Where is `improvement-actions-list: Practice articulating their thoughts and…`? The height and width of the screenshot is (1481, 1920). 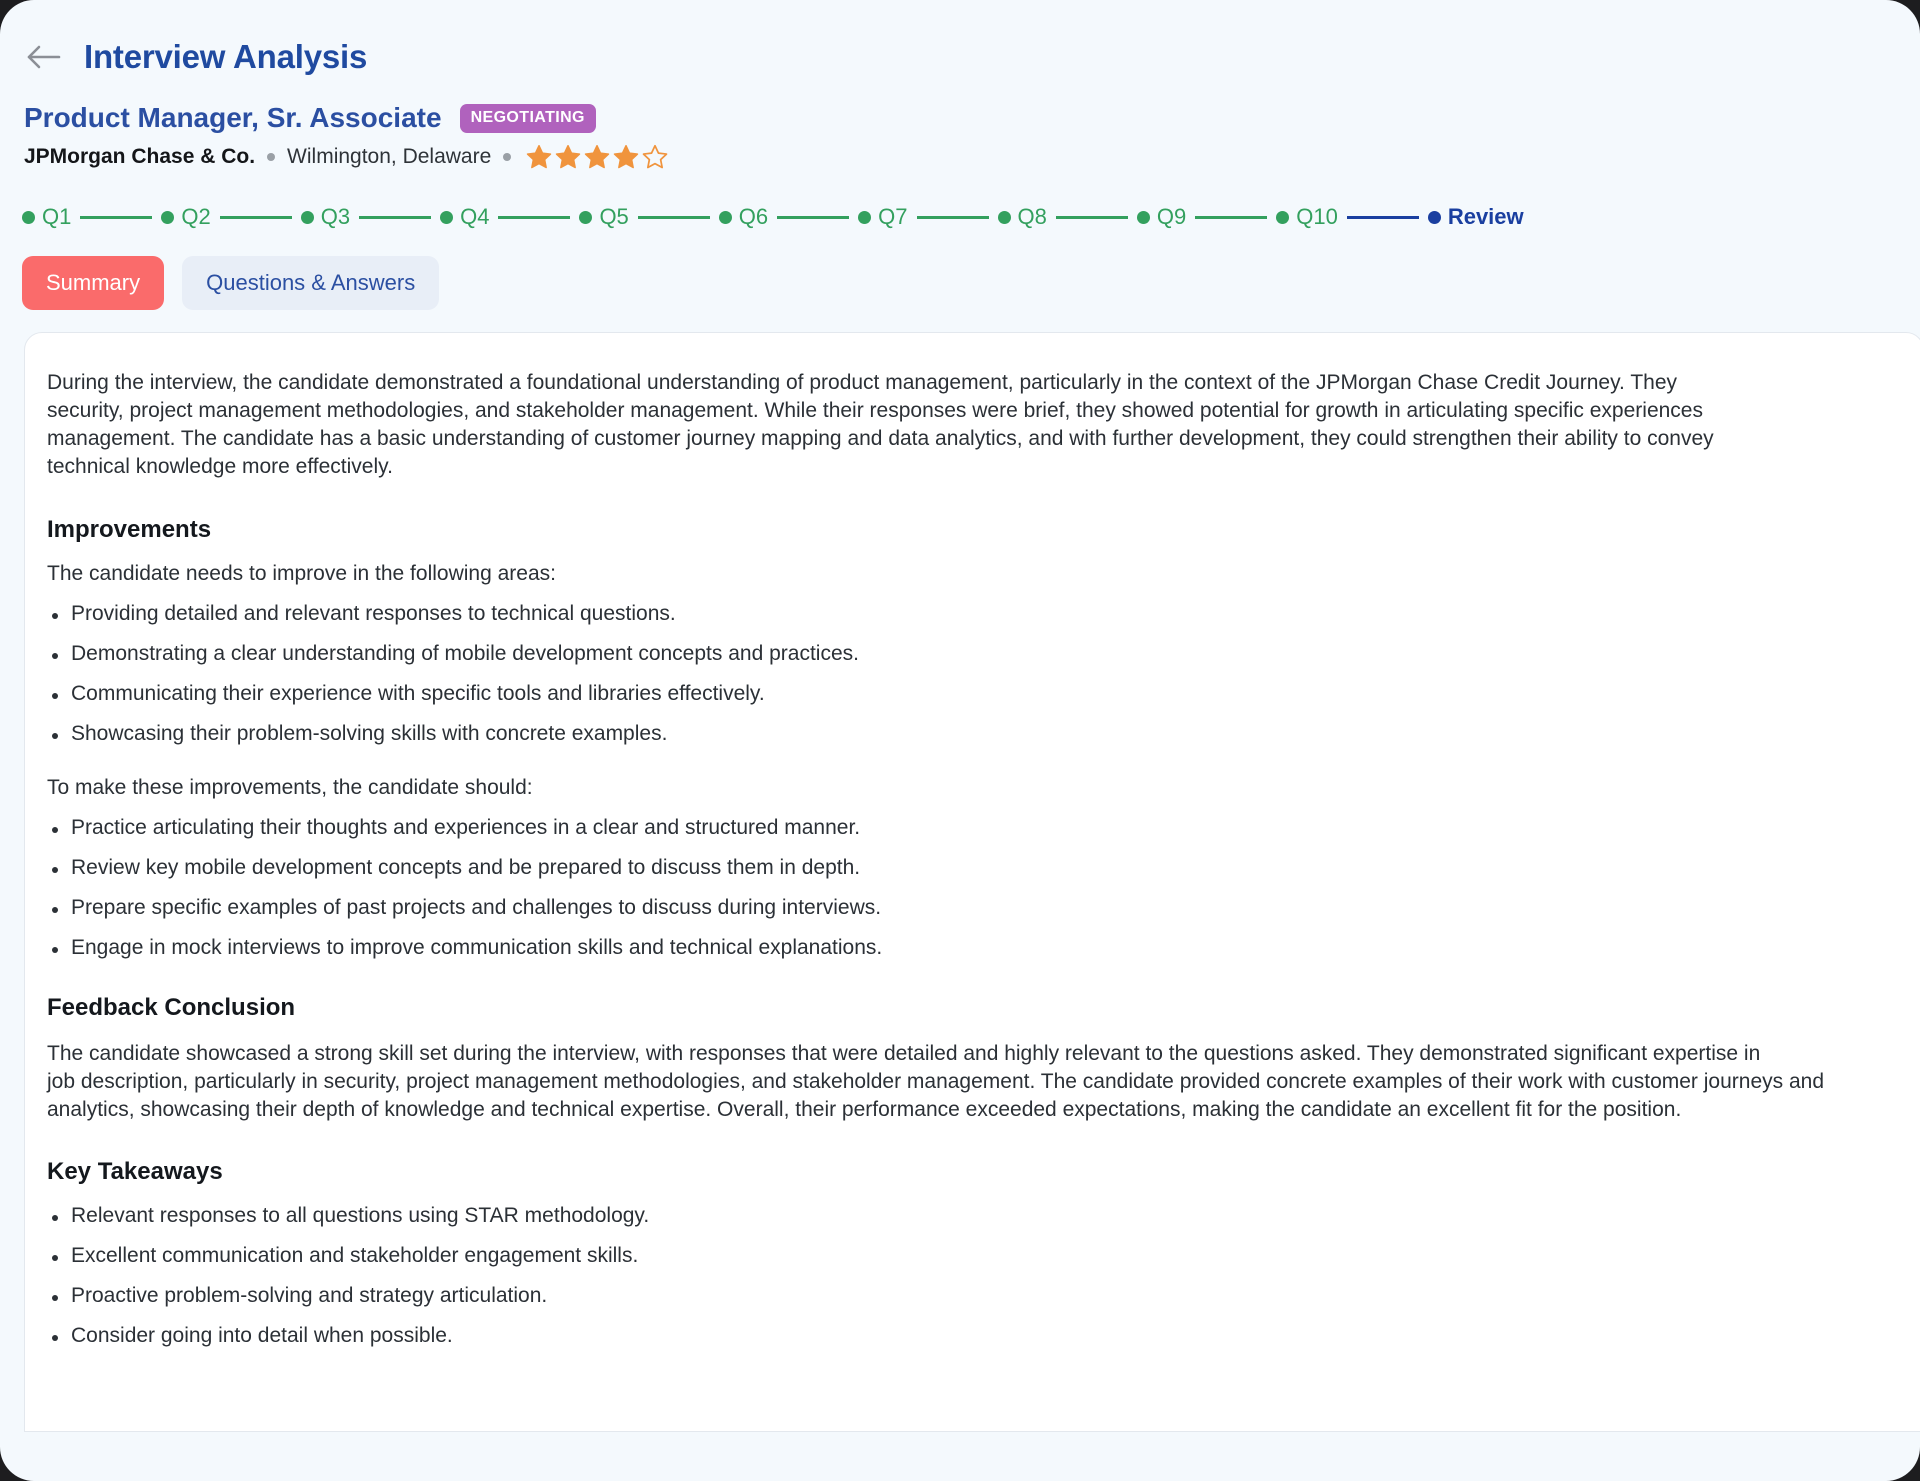
improvement-actions-list: Practice articulating their thoughts and… is located at coordinates (984, 888).